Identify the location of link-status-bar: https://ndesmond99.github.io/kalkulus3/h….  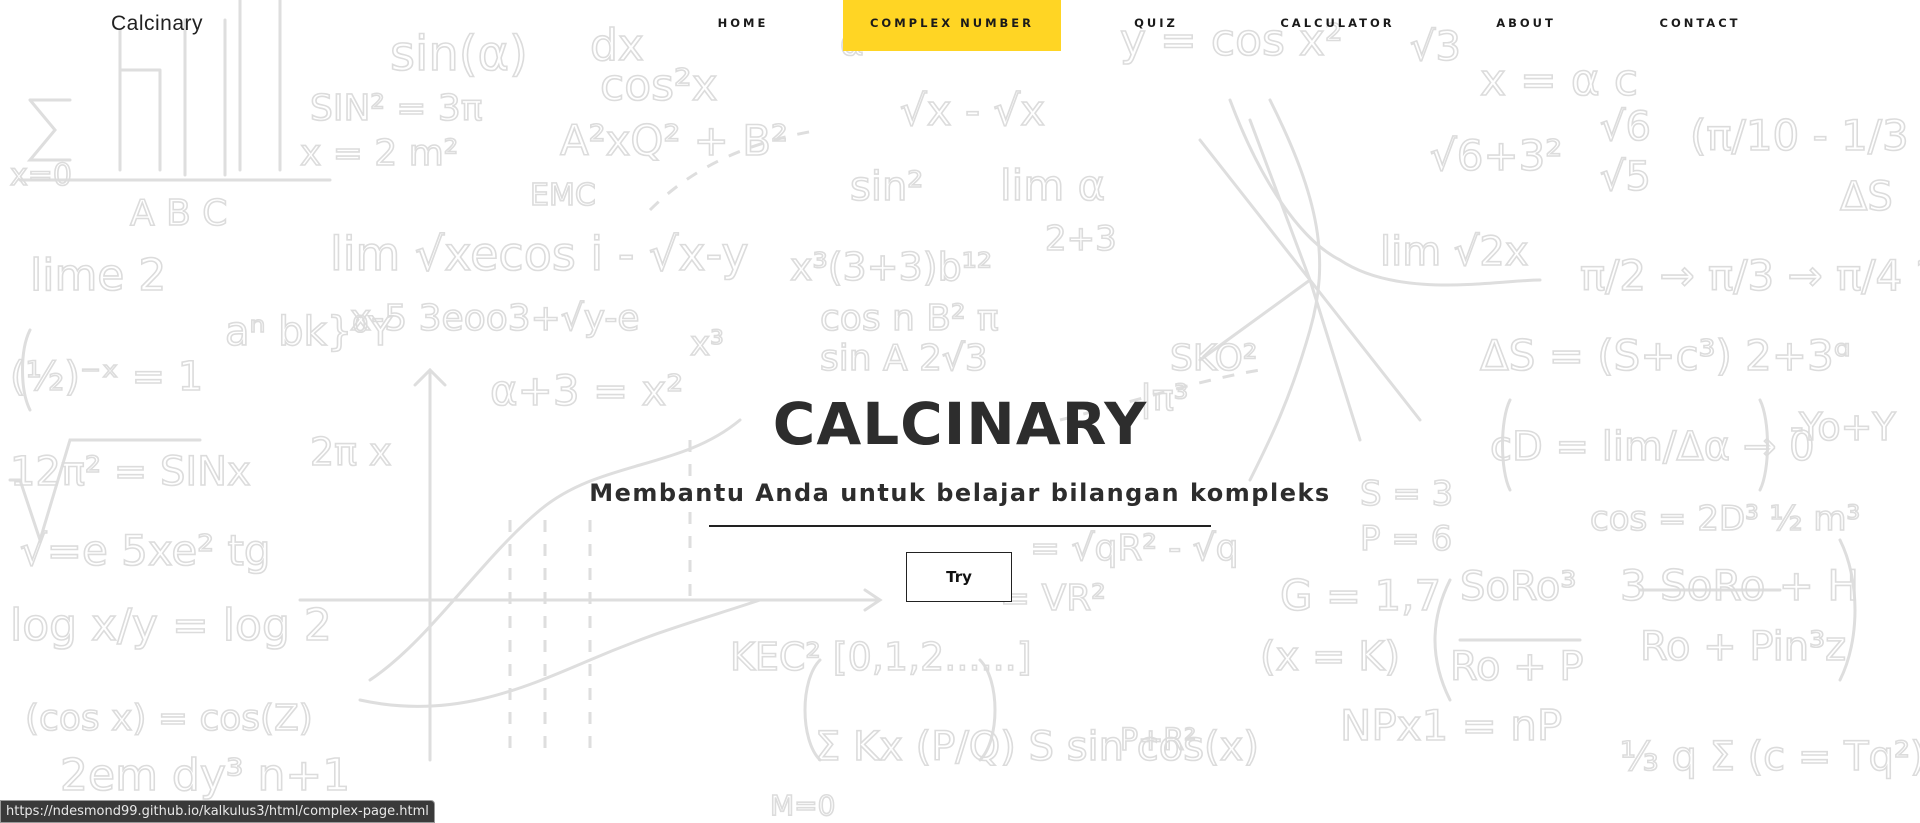
(217, 811).